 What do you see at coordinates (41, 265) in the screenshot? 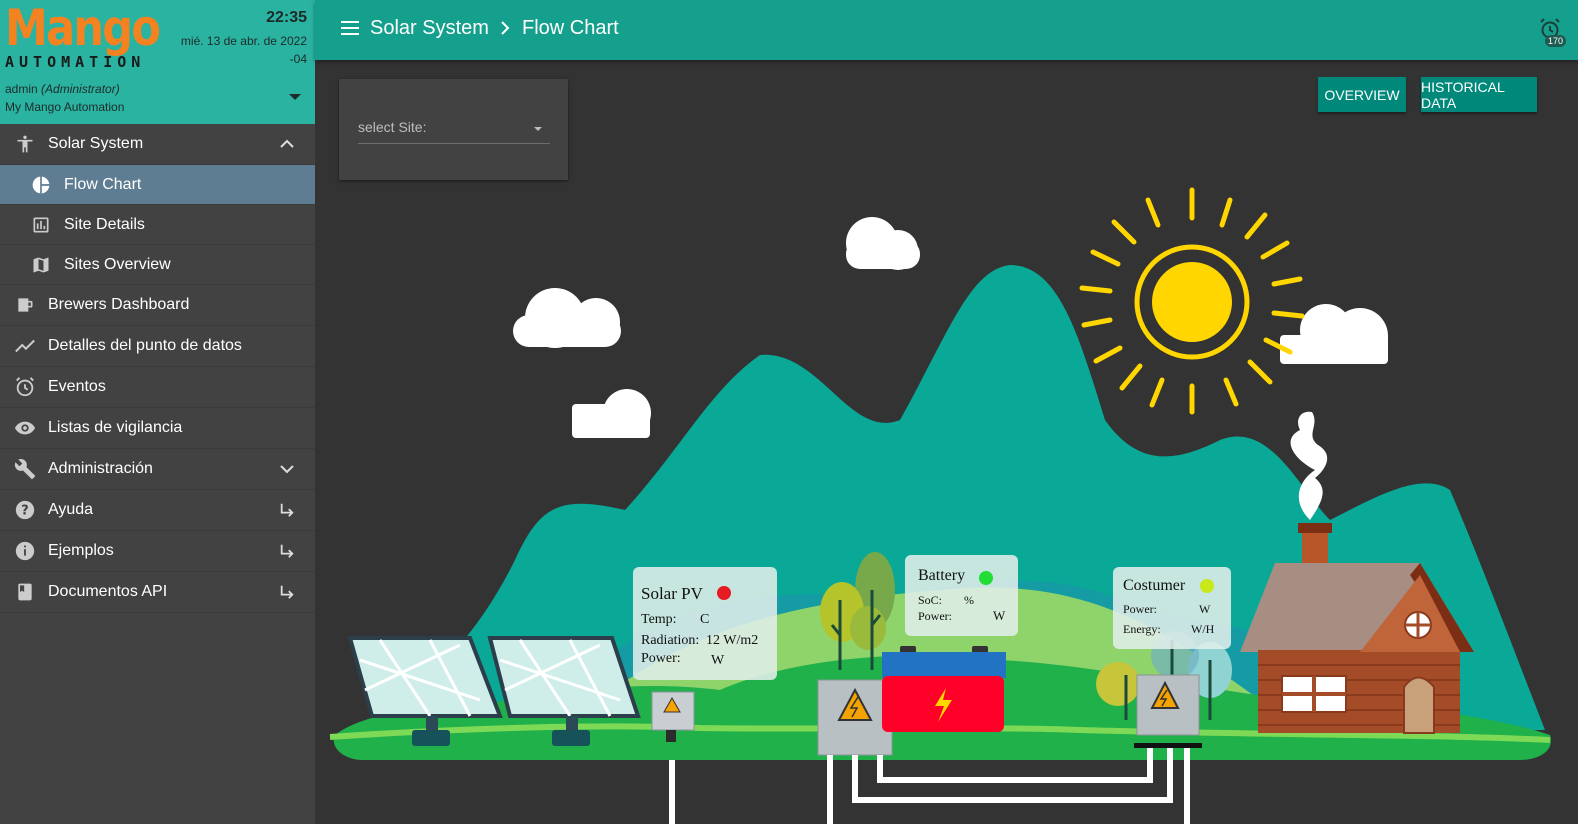
I see `map-icon` at bounding box center [41, 265].